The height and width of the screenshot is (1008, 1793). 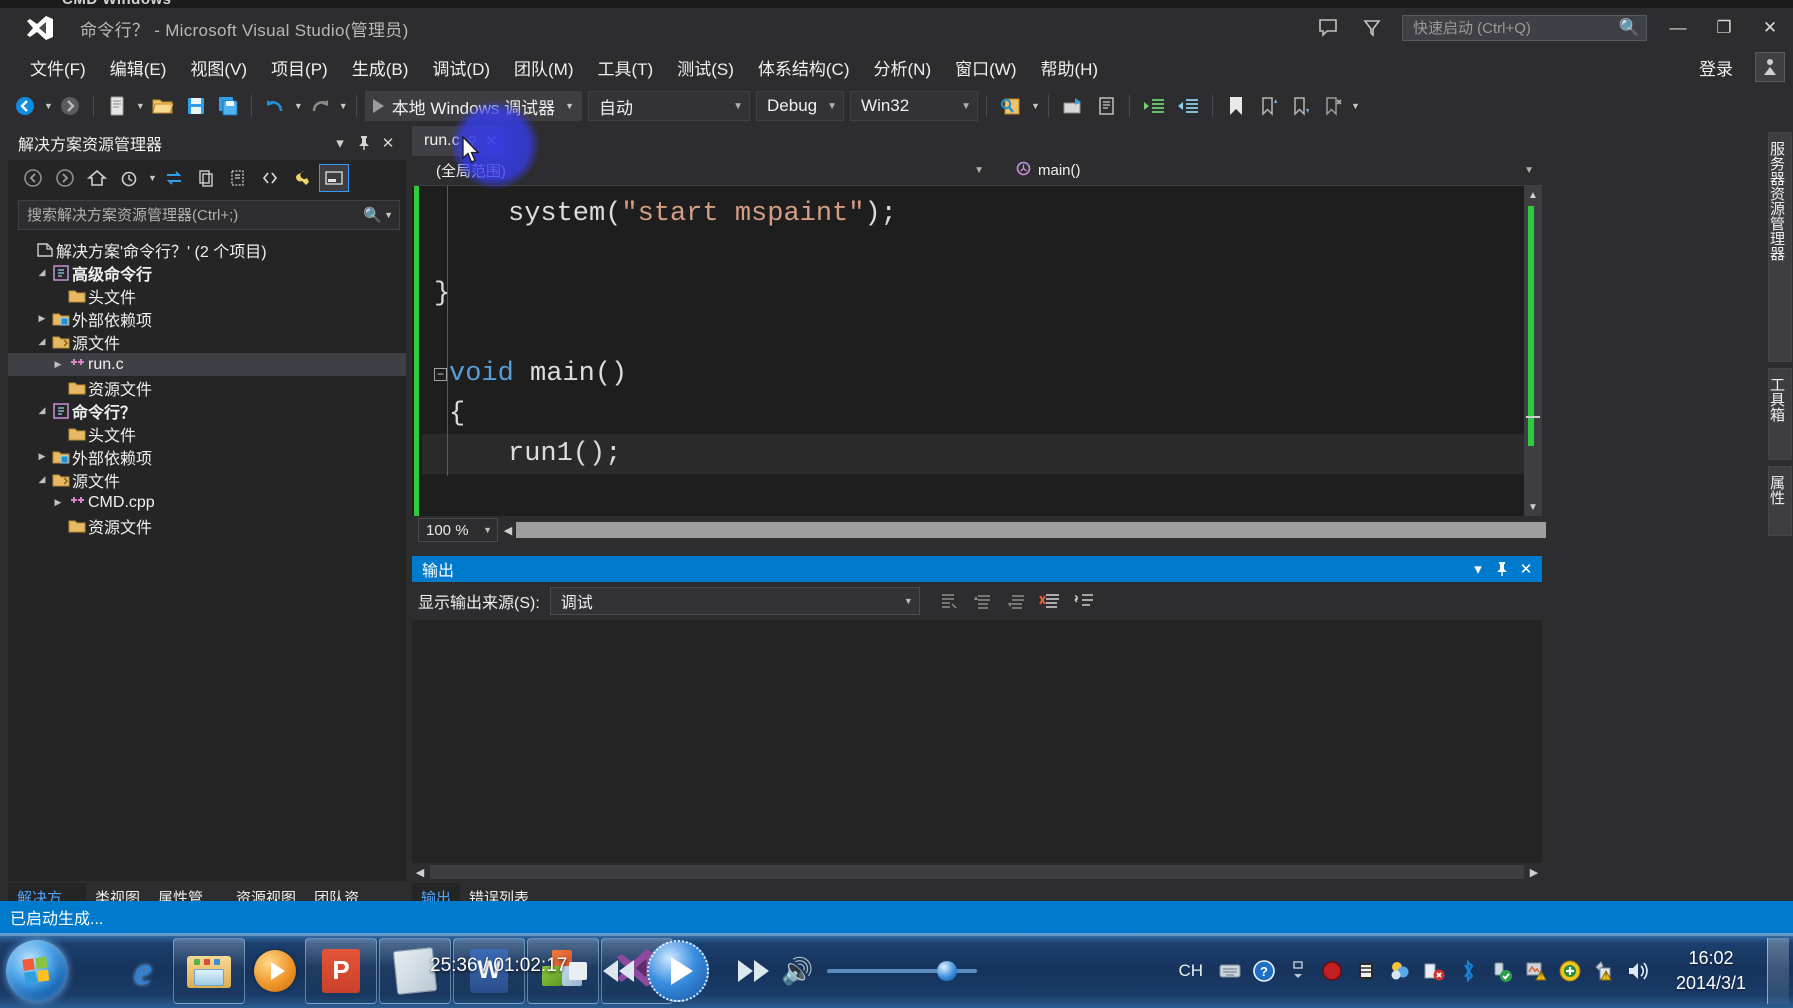 I want to click on tree-row-solution: 解决方案'命令行？' (2 个项目), so click(x=207, y=249).